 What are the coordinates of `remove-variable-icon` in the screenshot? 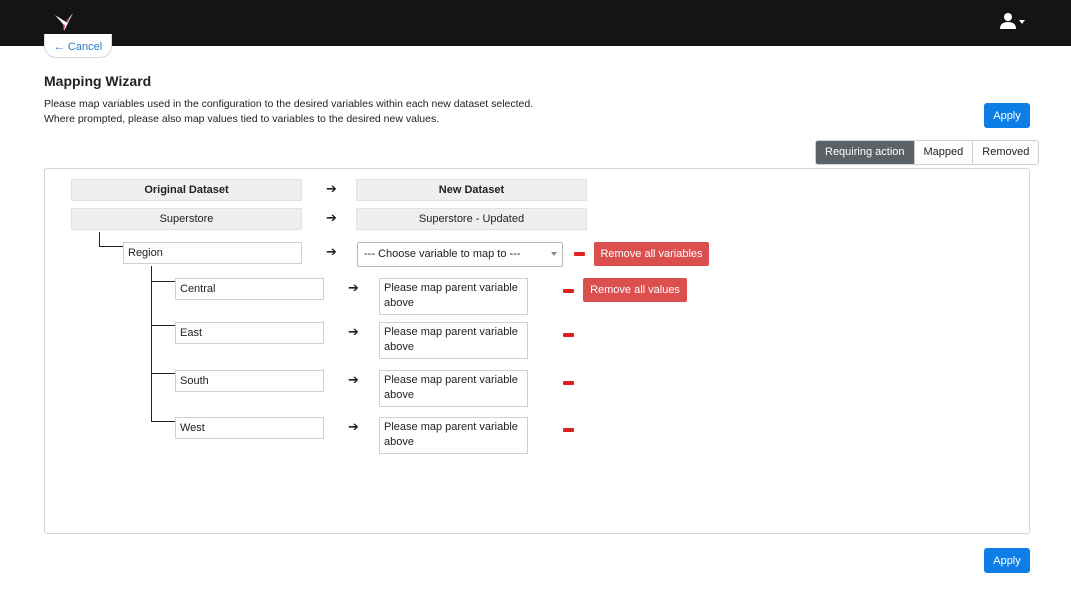 It's located at (579, 254).